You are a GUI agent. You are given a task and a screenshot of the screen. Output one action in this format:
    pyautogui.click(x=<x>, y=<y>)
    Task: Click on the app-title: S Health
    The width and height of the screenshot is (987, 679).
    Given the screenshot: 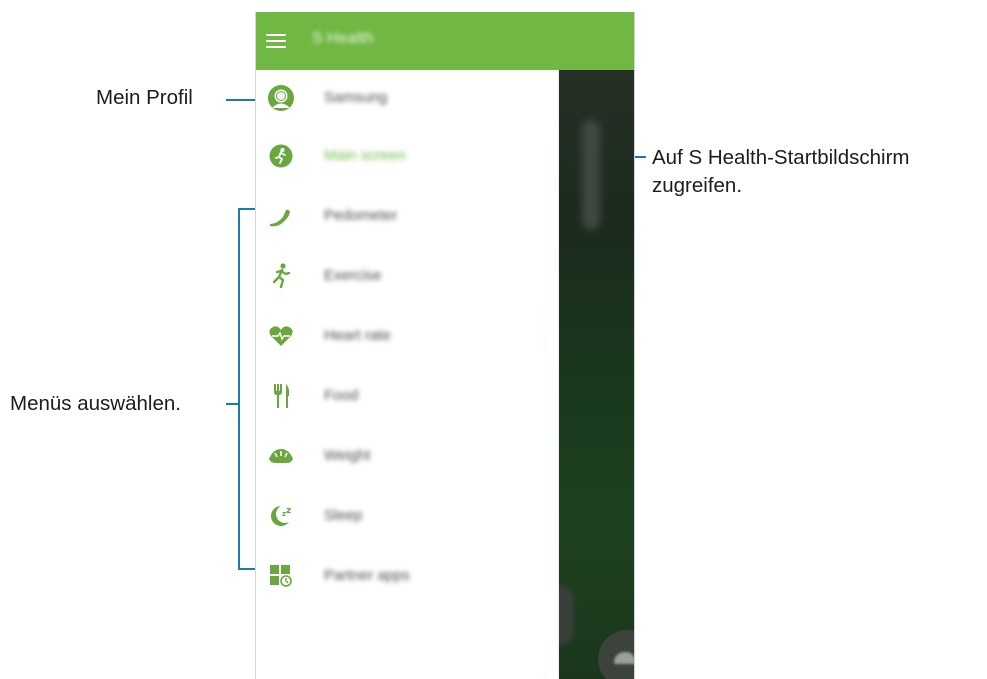 What is the action you would take?
    pyautogui.click(x=343, y=38)
    